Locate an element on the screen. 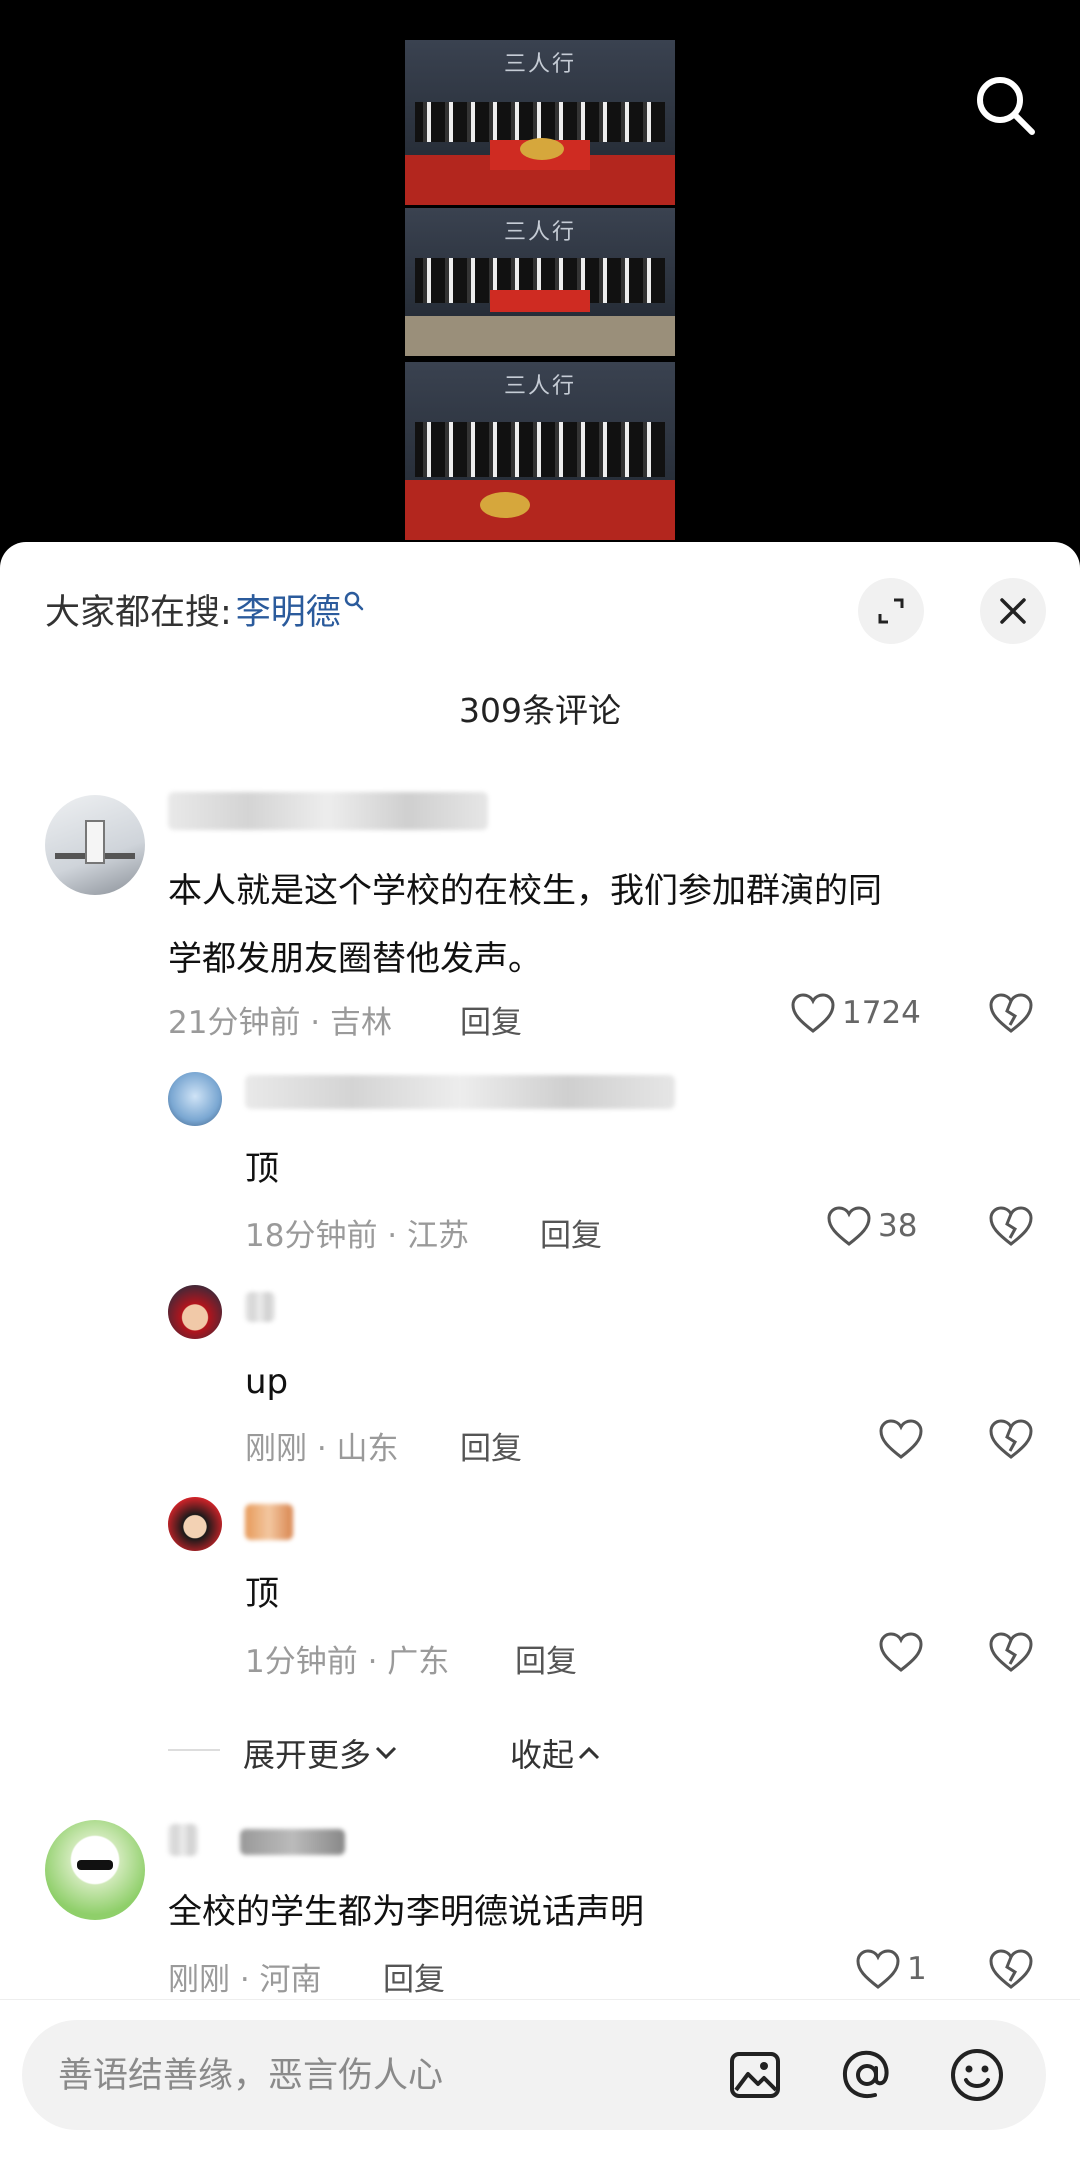 Image resolution: width=1080 pixels, height=2177 pixels. comment-input-bar is located at coordinates (534, 2076).